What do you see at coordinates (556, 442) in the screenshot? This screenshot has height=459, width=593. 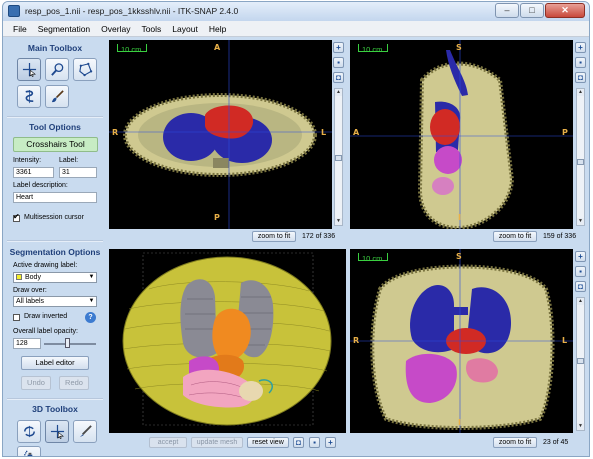 I see `slice-indicator: 23 of 45` at bounding box center [556, 442].